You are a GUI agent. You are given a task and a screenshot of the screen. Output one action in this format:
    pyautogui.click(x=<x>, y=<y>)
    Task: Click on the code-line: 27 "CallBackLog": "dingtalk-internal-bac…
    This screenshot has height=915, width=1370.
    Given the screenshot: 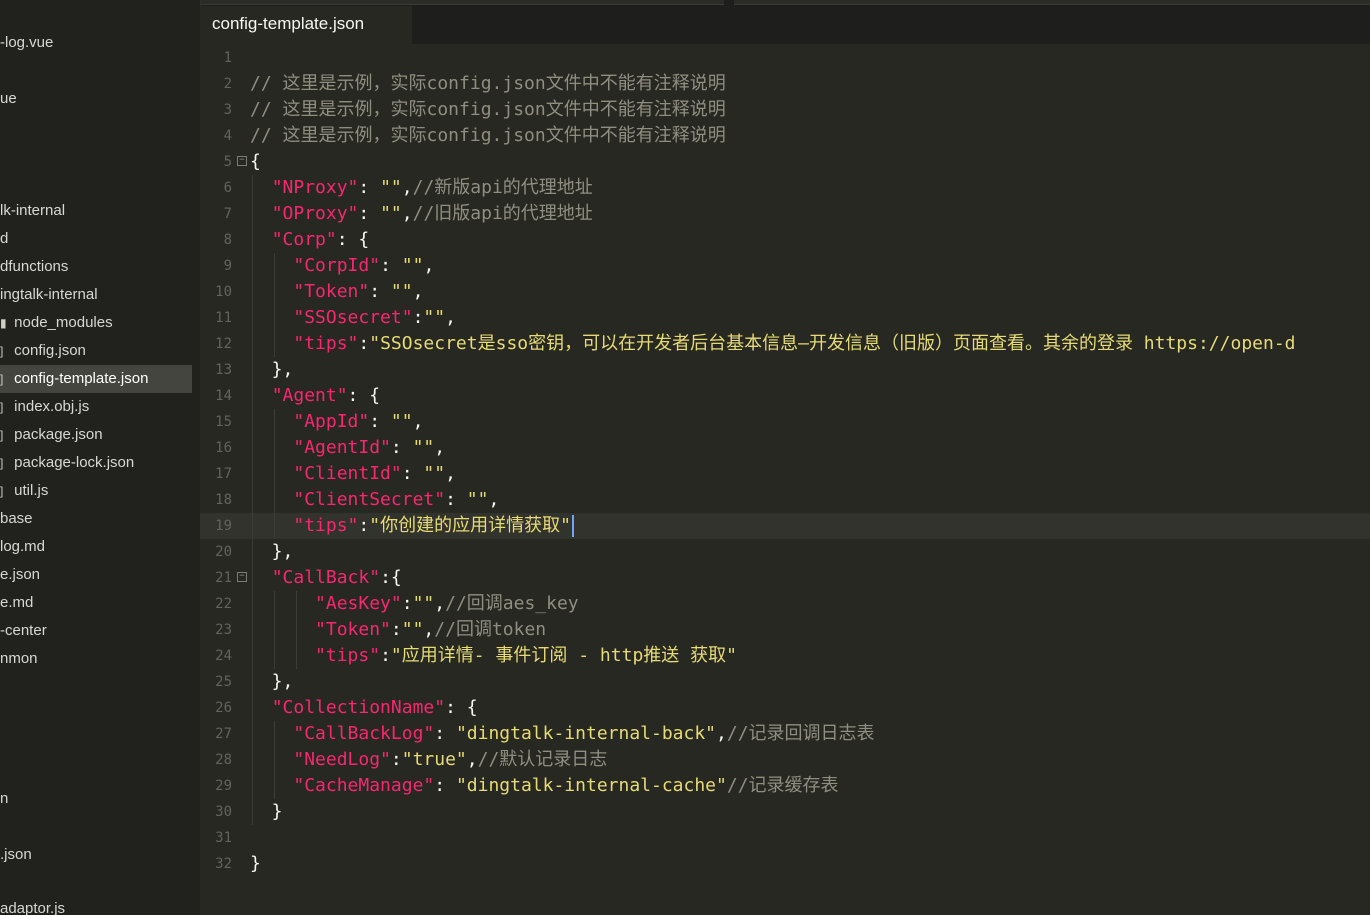 What is the action you would take?
    pyautogui.click(x=785, y=734)
    